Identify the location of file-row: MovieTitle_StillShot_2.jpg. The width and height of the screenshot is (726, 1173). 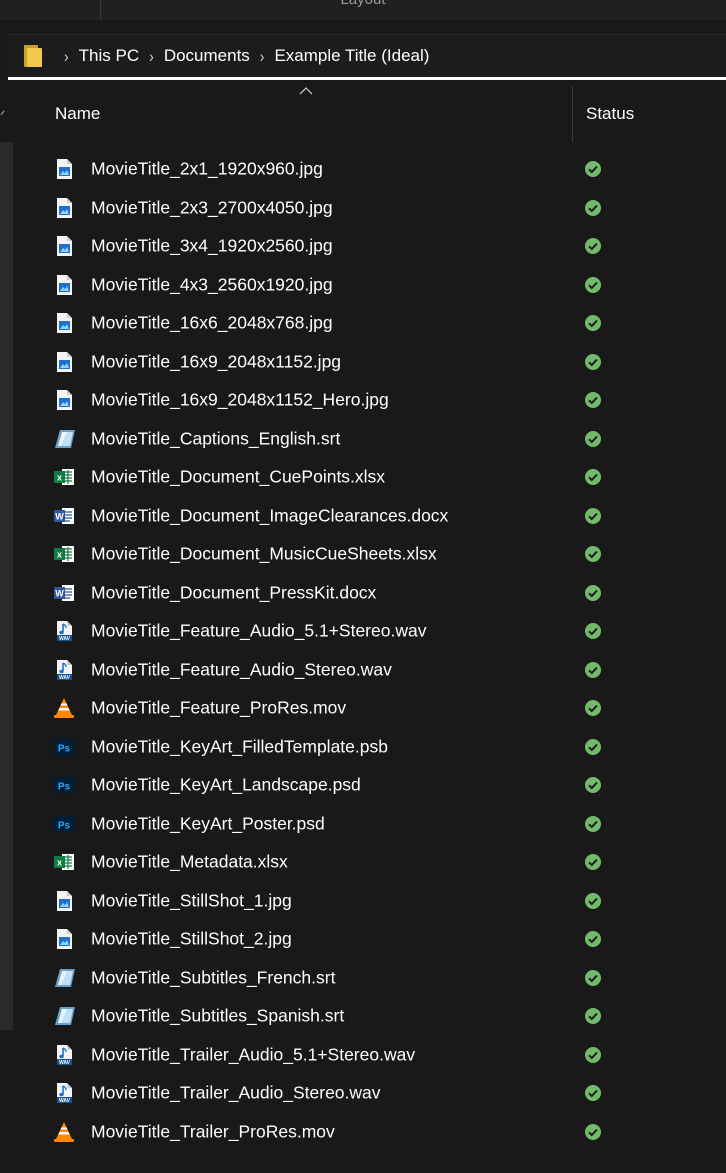
(363, 939).